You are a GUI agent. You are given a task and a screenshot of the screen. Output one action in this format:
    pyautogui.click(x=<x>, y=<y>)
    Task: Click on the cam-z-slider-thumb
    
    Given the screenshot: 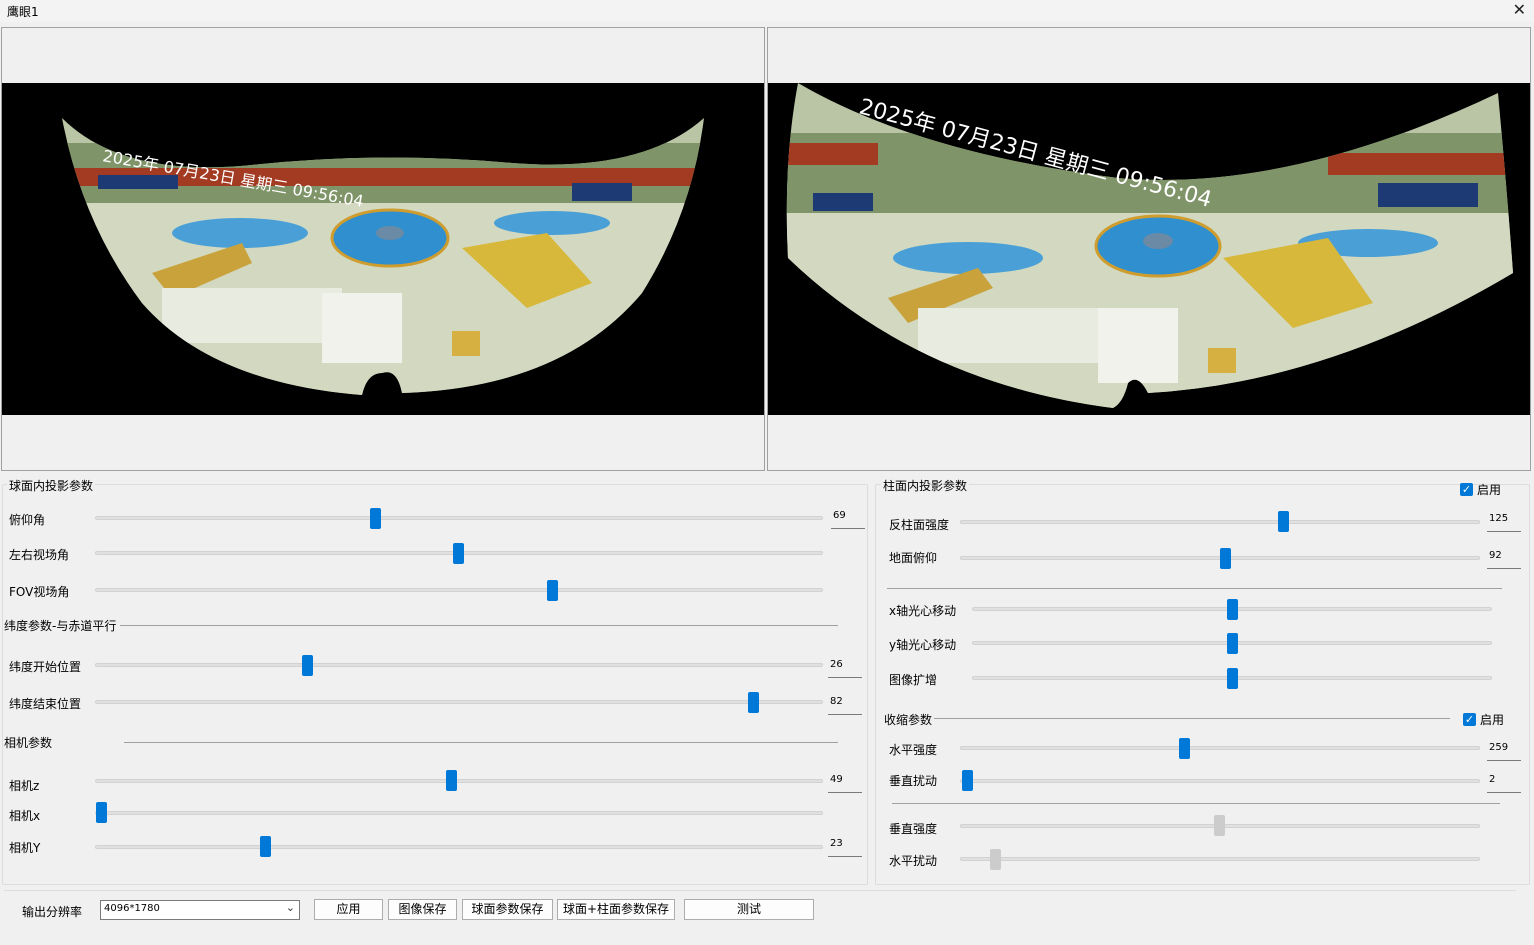 What is the action you would take?
    pyautogui.click(x=451, y=780)
    